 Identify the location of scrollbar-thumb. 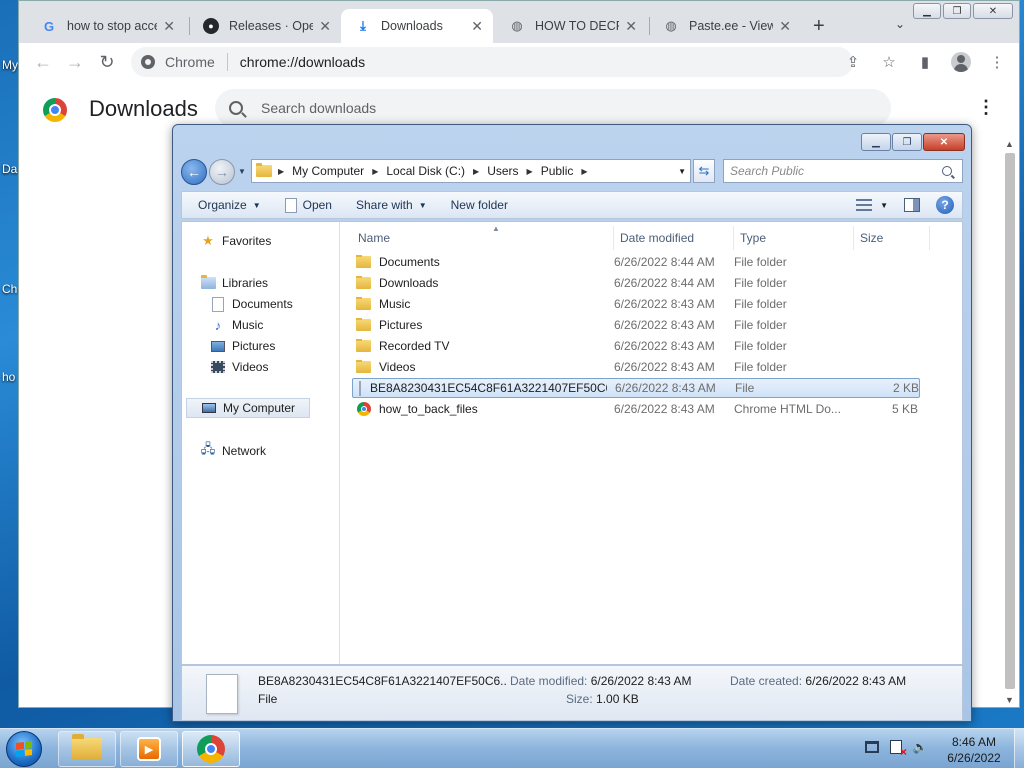
(1010, 421).